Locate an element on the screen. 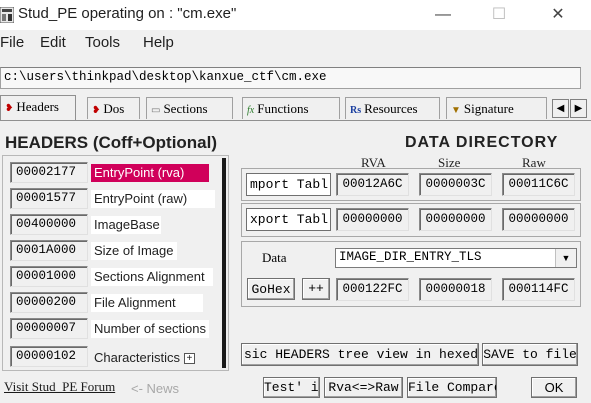 This screenshot has height=403, width=591. entrypoint-rva-label: EntryPoint (rva) is located at coordinates (150, 173).